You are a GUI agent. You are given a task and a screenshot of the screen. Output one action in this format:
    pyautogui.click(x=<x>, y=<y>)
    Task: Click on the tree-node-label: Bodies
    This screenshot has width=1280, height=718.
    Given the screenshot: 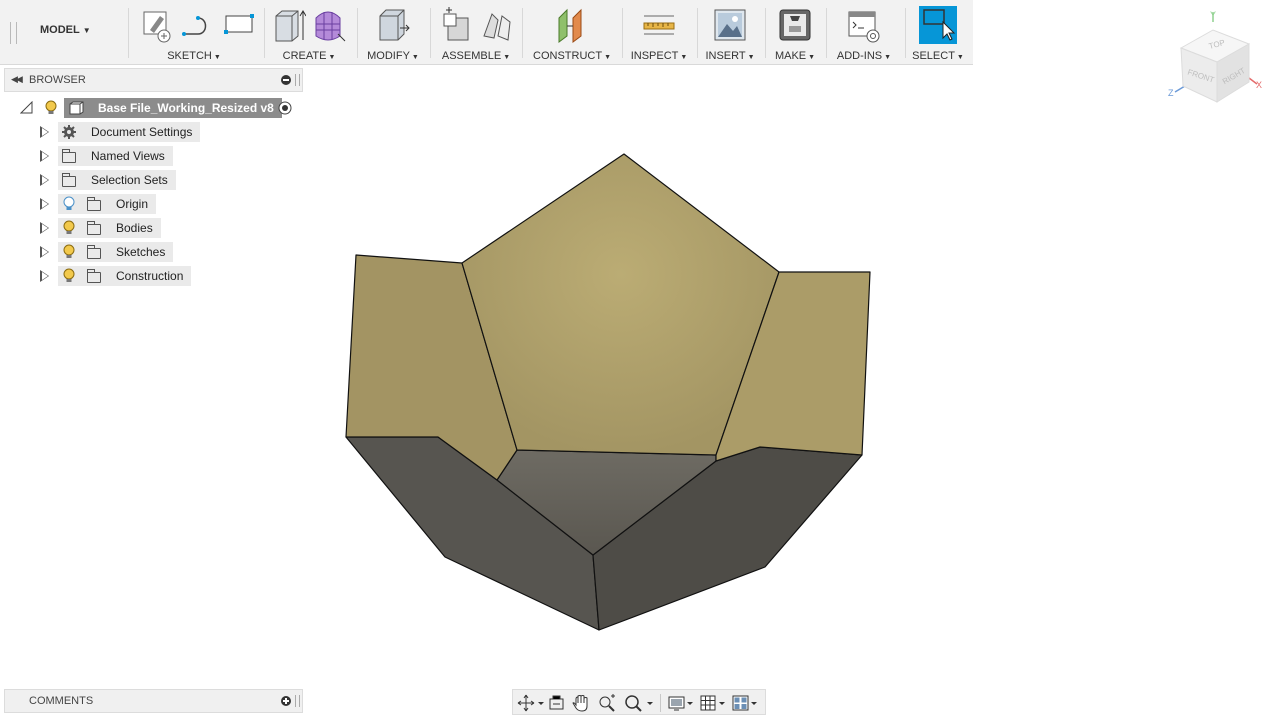 What is the action you would take?
    pyautogui.click(x=134, y=228)
    